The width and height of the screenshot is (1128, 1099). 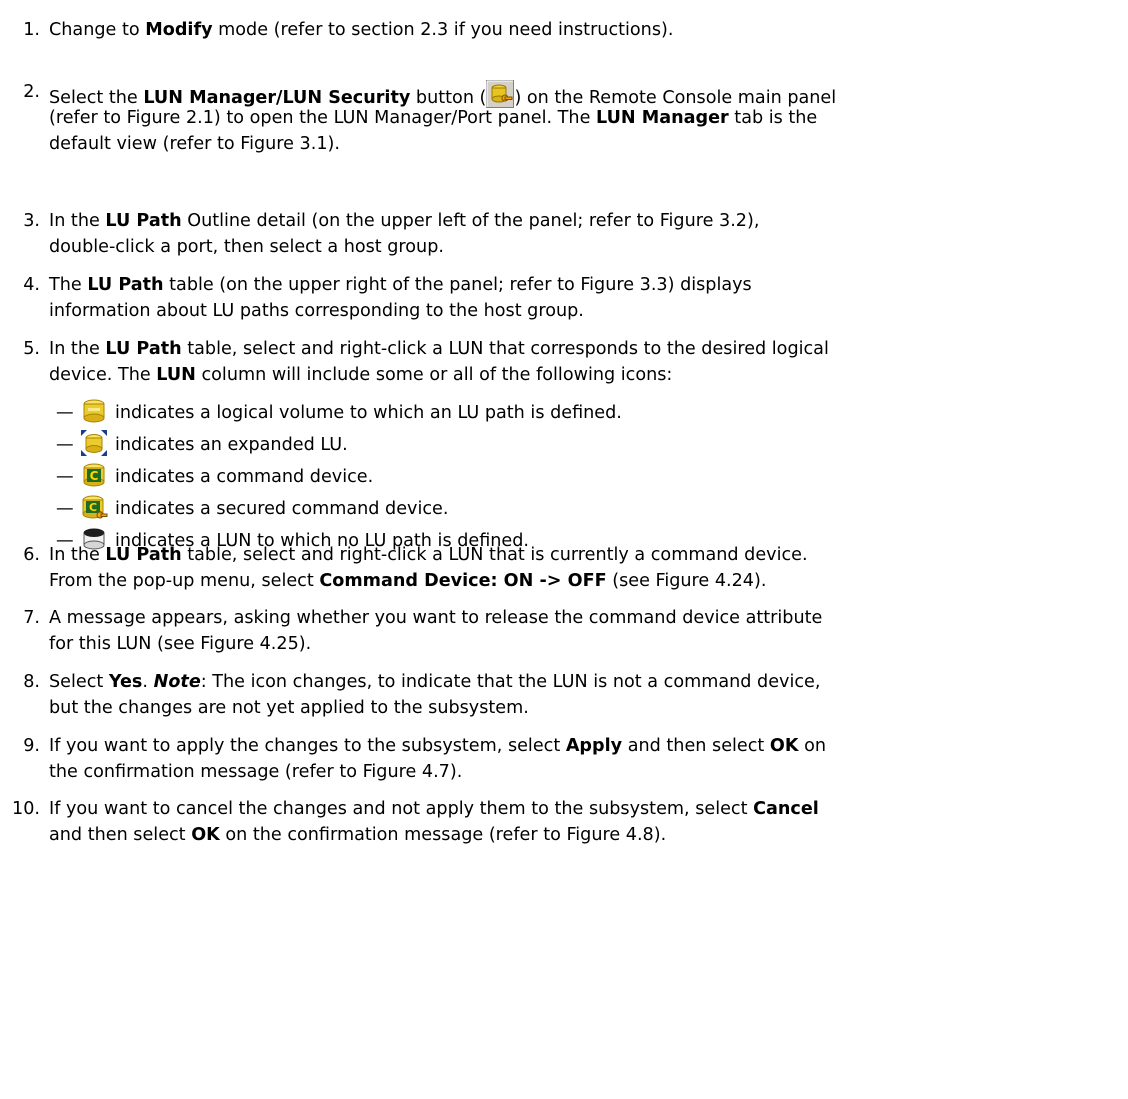 I want to click on note-label-wrapper: Note, so click(x=177, y=682).